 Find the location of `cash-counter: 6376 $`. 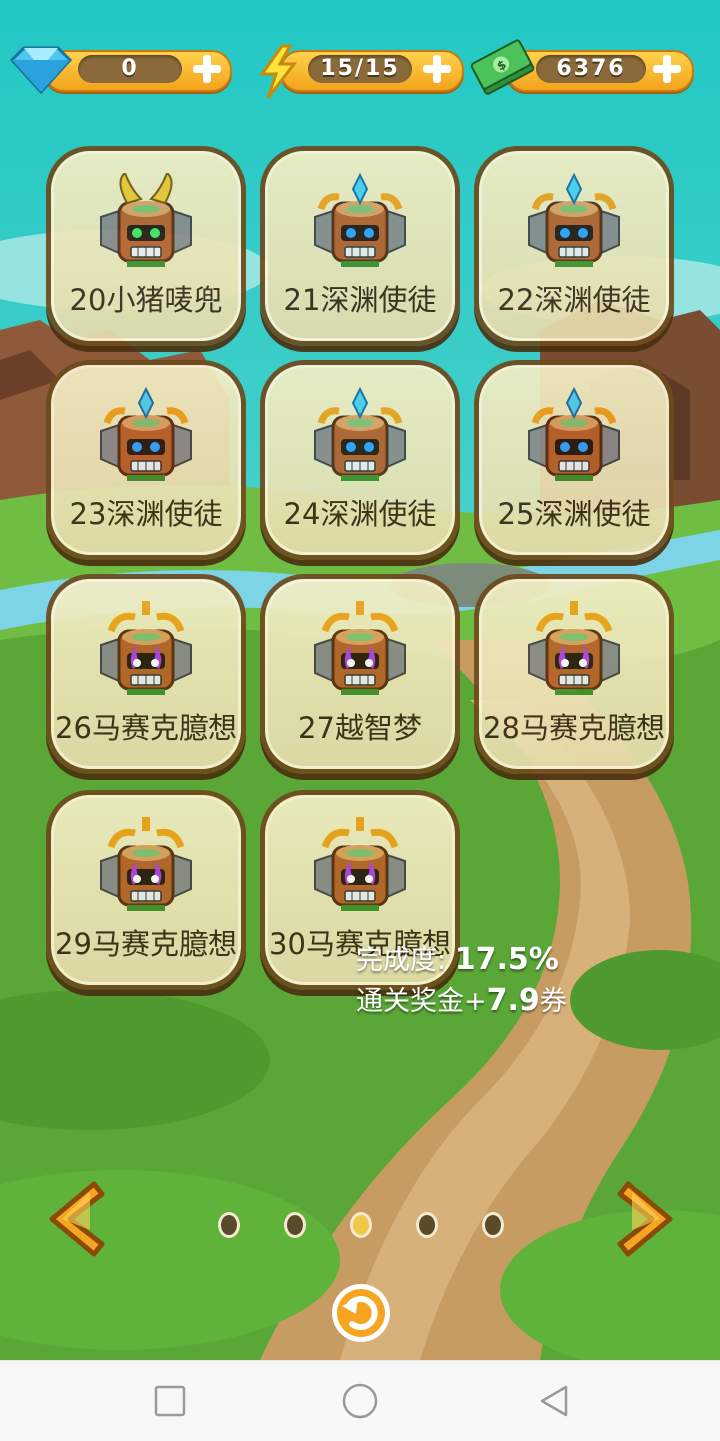

cash-counter: 6376 $ is located at coordinates (582, 67).